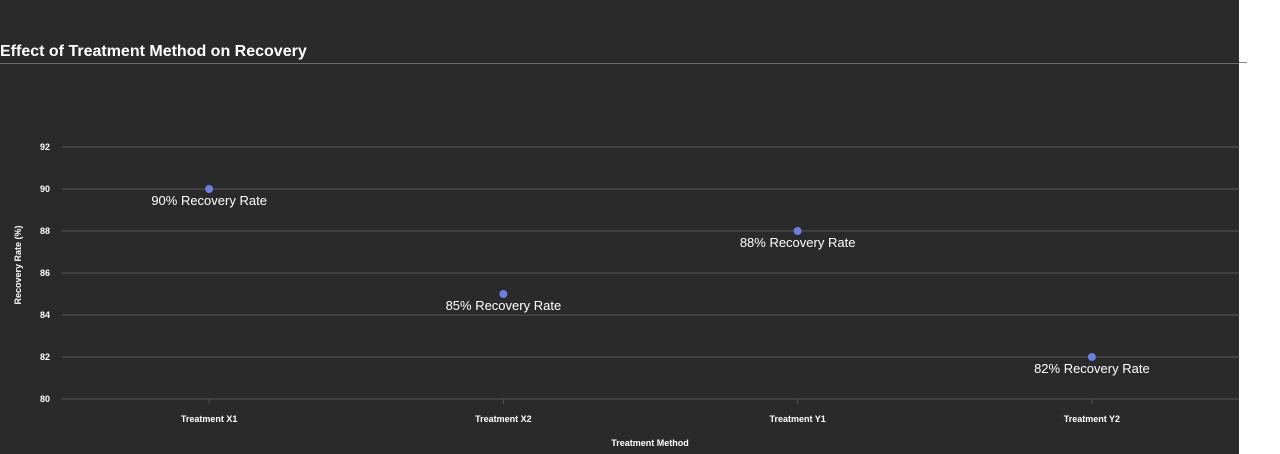 The image size is (1280, 454). What do you see at coordinates (1092, 419) in the screenshot?
I see `x-tick-label: Treatment Y2` at bounding box center [1092, 419].